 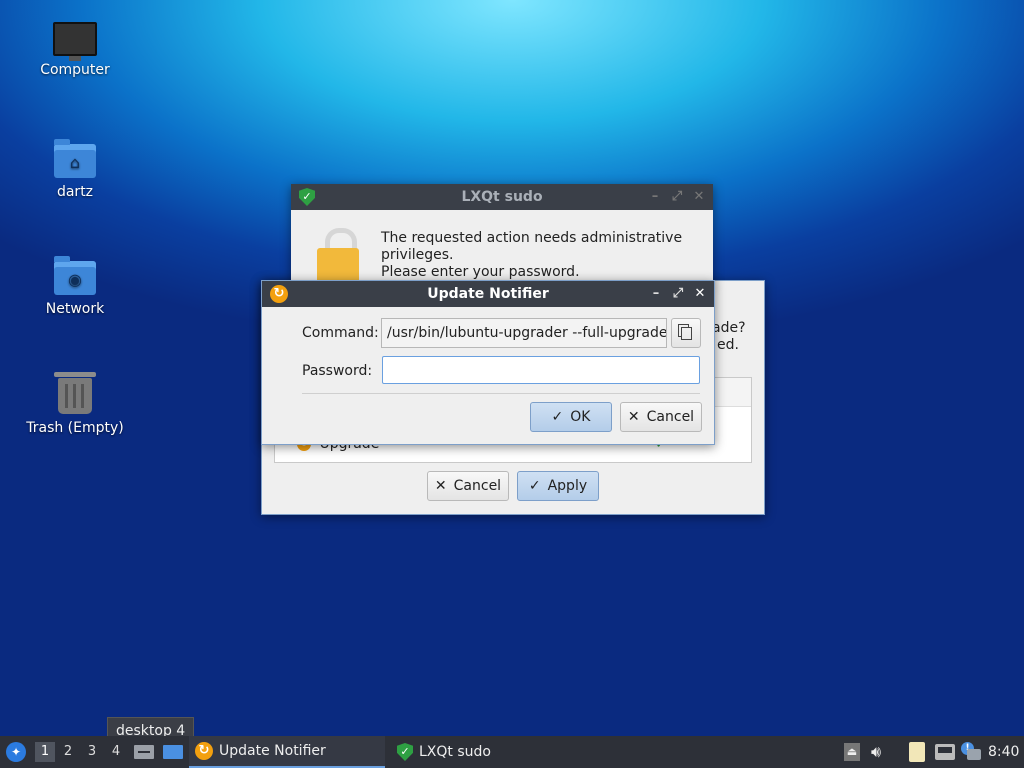 I want to click on clipboard-icon, so click(x=917, y=752).